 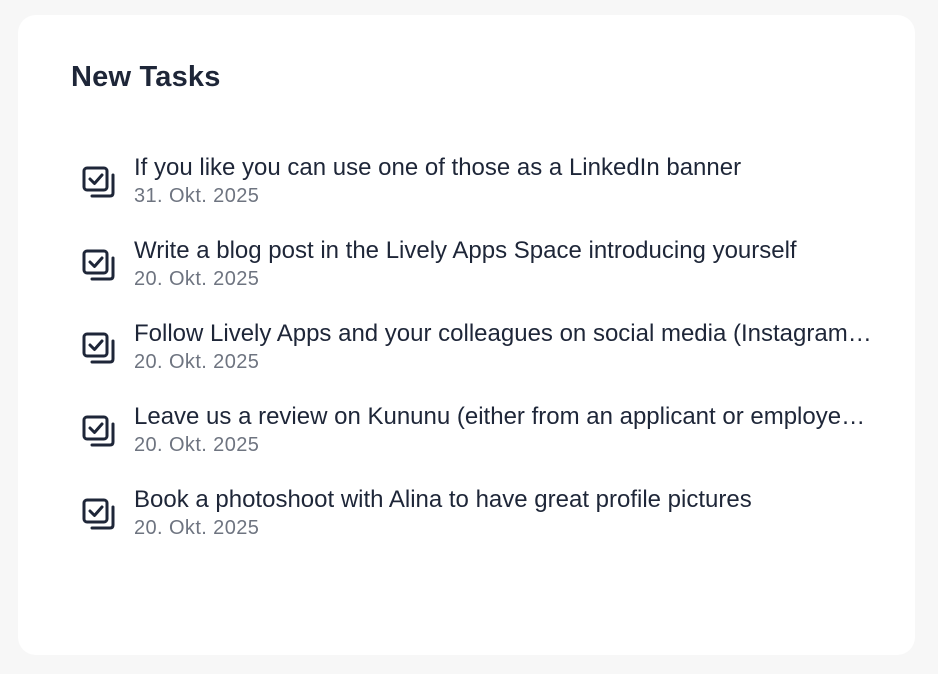 I want to click on task-date: 31. Okt. 2025, so click(x=197, y=196).